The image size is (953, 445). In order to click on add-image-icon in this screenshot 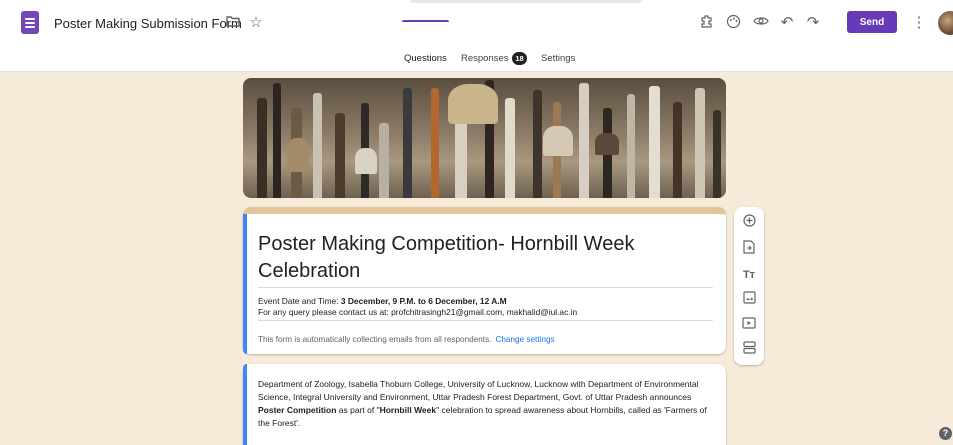, I will do `click(749, 300)`.